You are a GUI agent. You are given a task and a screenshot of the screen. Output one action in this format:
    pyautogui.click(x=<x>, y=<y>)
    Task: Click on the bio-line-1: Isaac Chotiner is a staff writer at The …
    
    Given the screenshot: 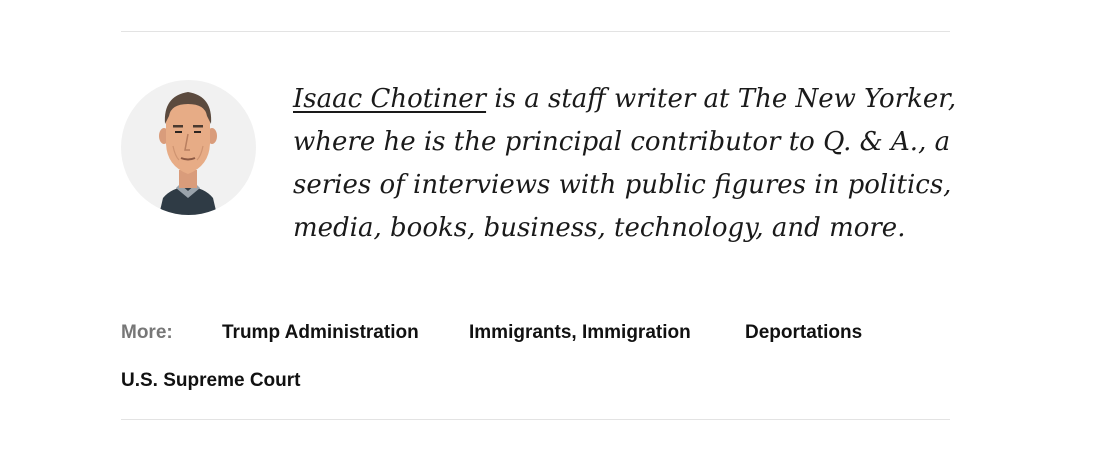 What is the action you would take?
    pyautogui.click(x=624, y=99)
    